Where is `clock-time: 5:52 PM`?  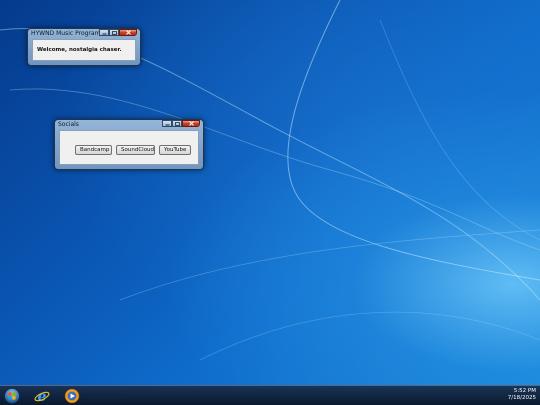 clock-time: 5:52 PM is located at coordinates (524, 391).